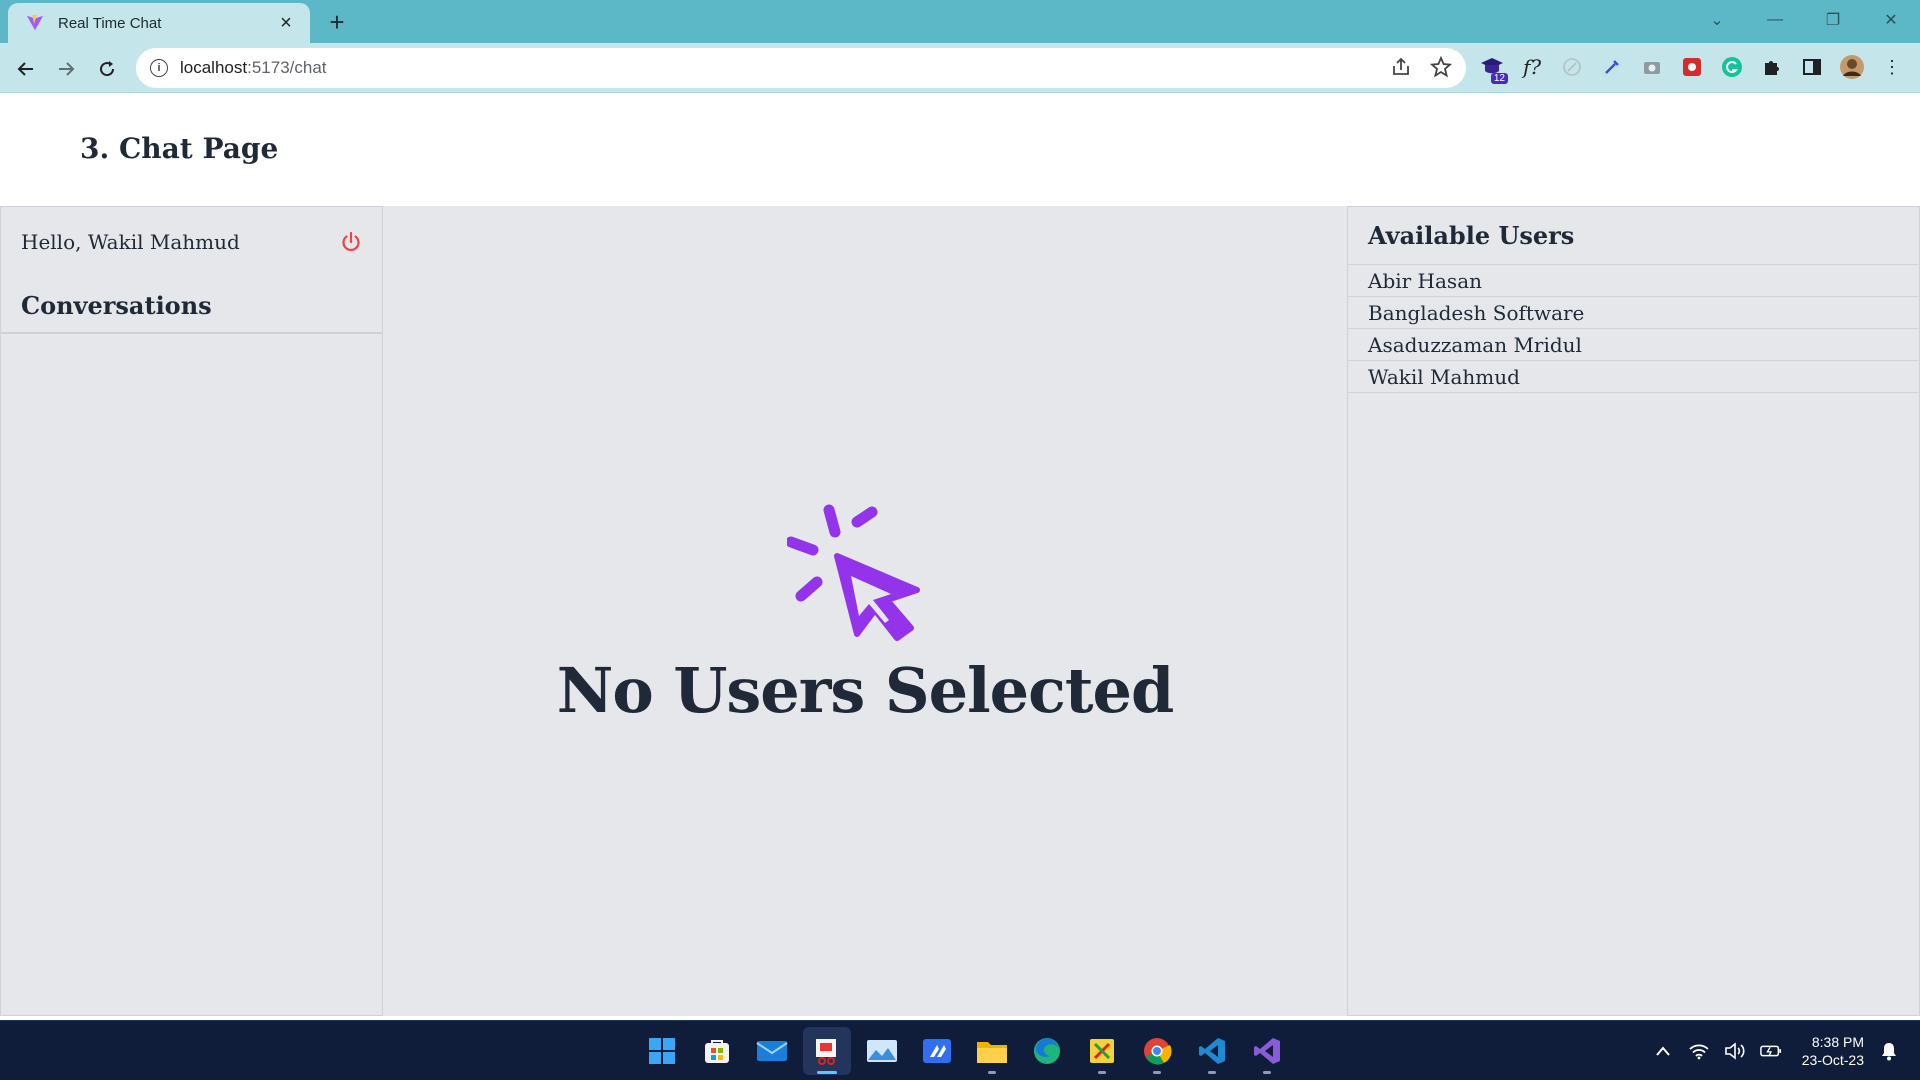  I want to click on wifi-icon, so click(1699, 1051).